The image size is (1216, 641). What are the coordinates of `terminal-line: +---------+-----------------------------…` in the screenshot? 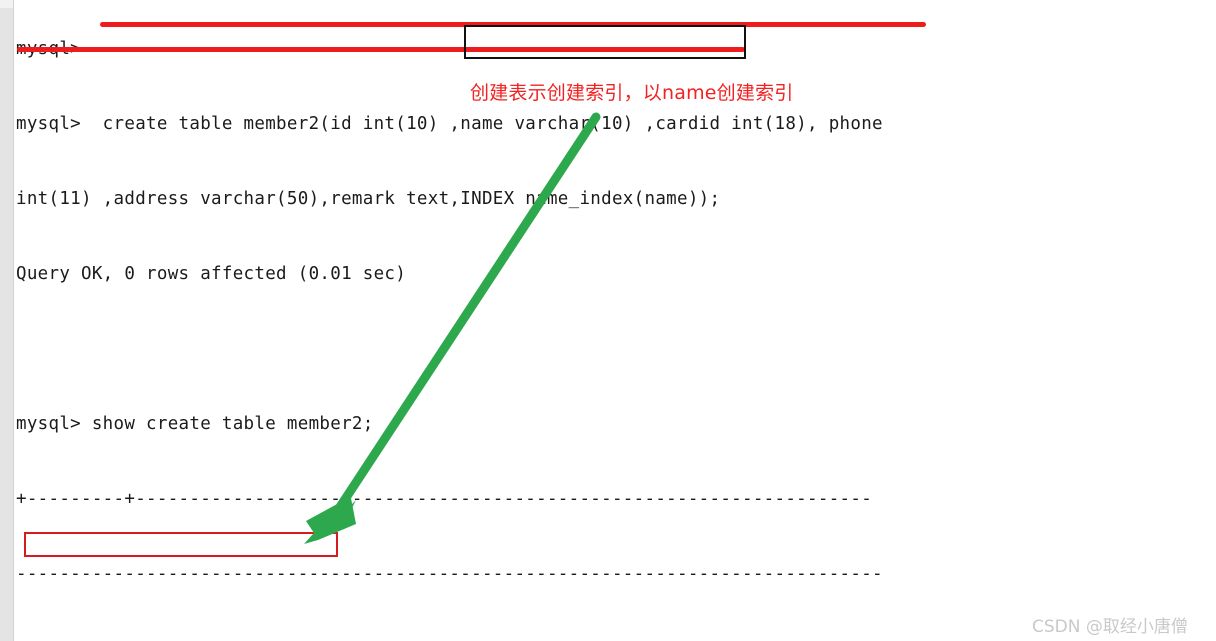 It's located at (444, 499).